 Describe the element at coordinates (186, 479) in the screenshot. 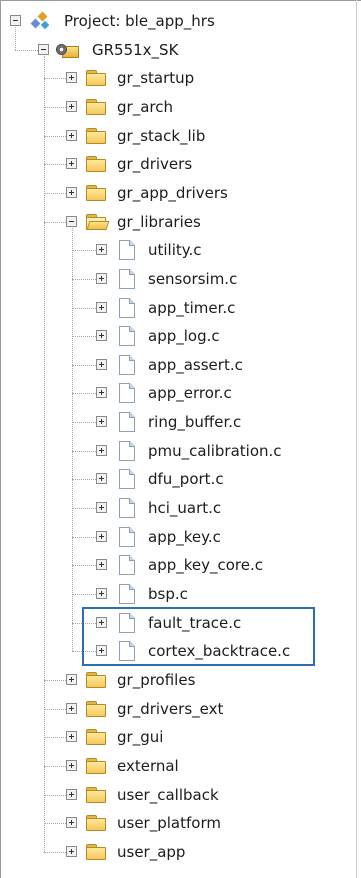

I see `tree-item-label: dfu_port.c` at that location.